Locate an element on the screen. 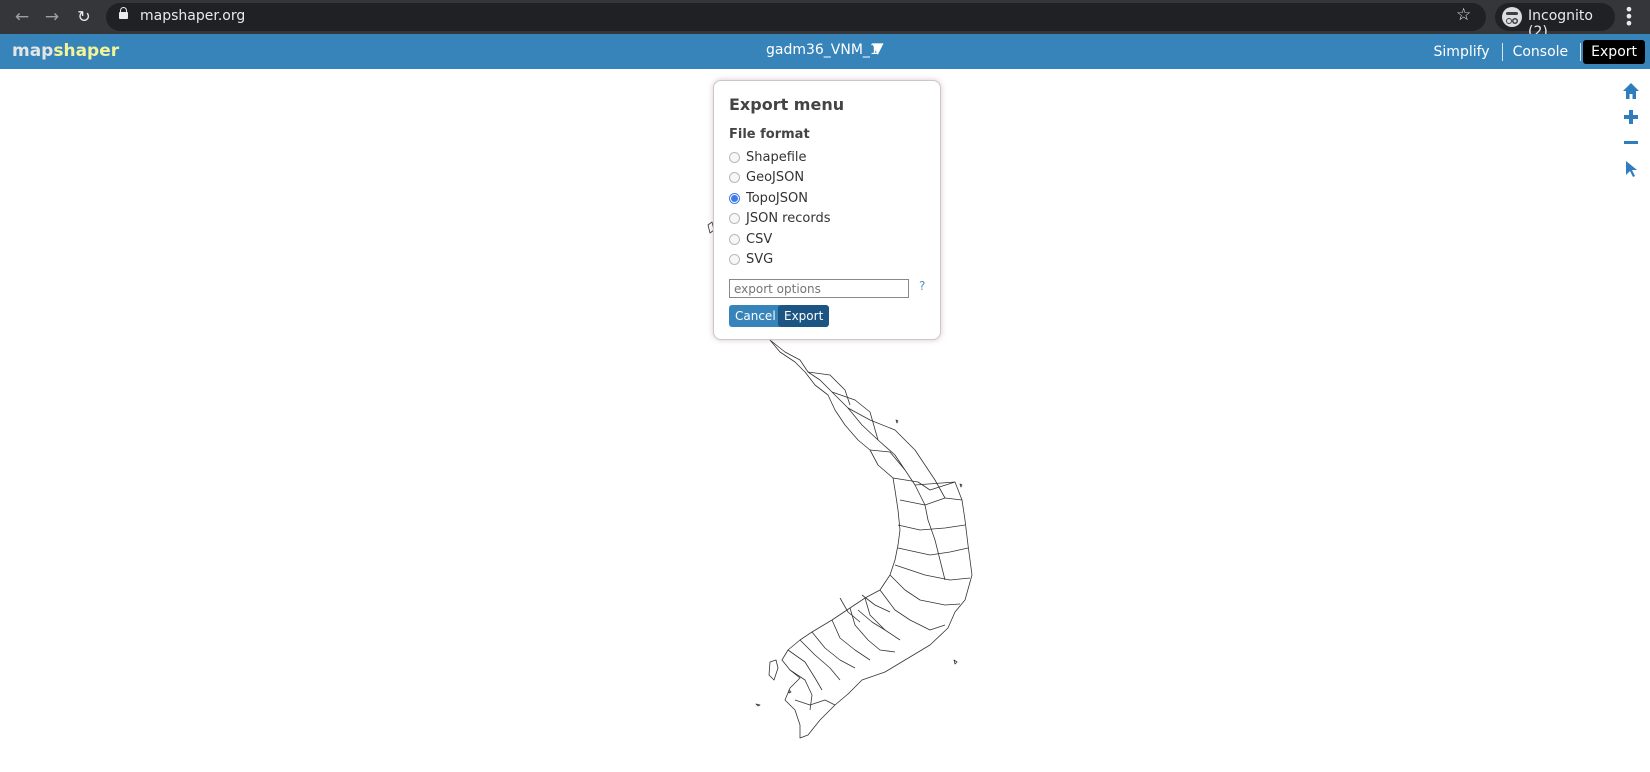 The height and width of the screenshot is (772, 1650). format-option-shapefile: Shapefile is located at coordinates (768, 157).